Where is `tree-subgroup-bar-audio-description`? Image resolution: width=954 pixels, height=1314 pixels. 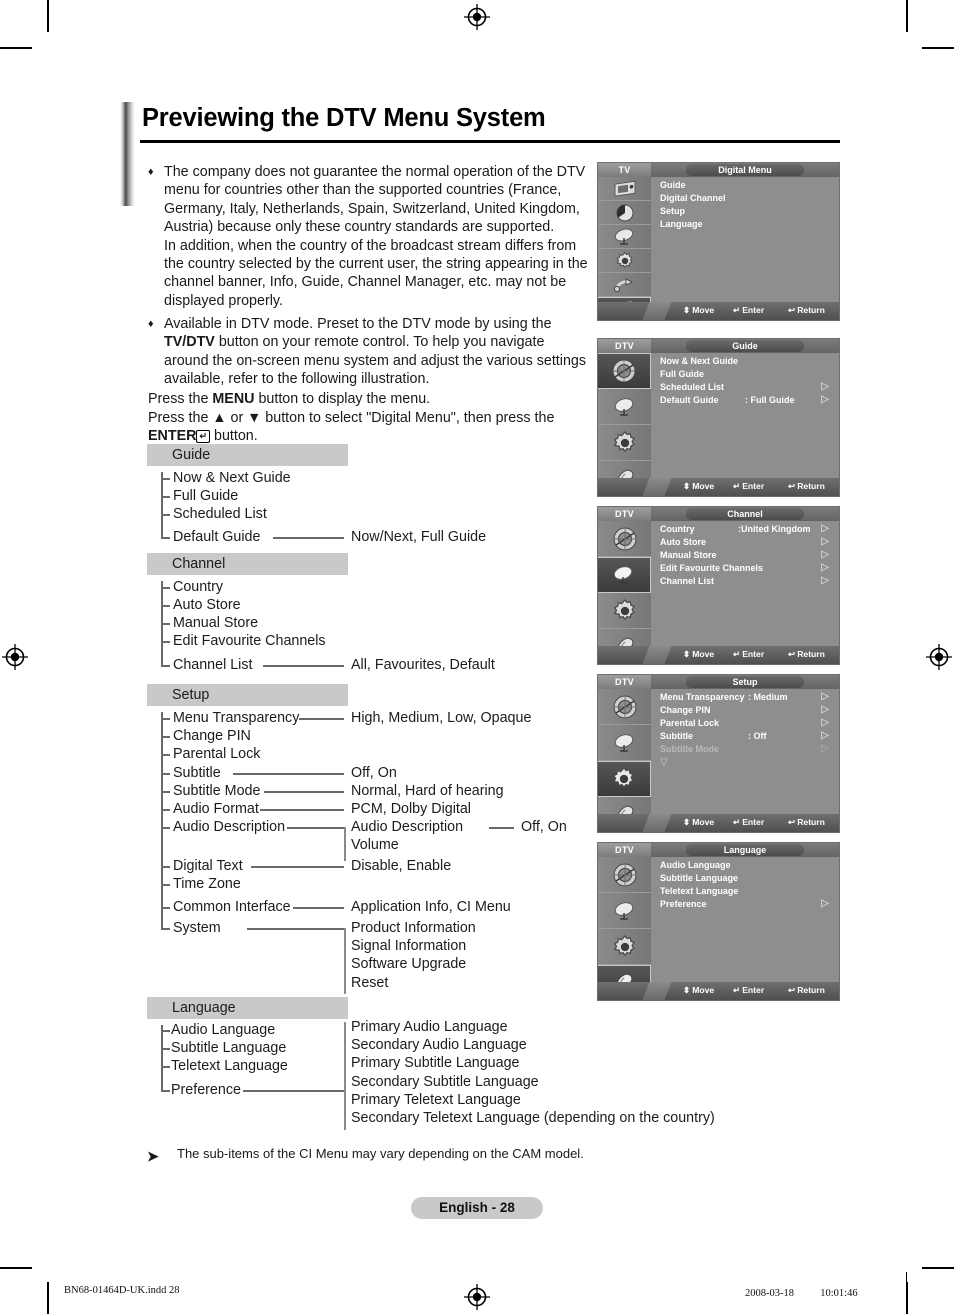 tree-subgroup-bar-audio-description is located at coordinates (345, 844).